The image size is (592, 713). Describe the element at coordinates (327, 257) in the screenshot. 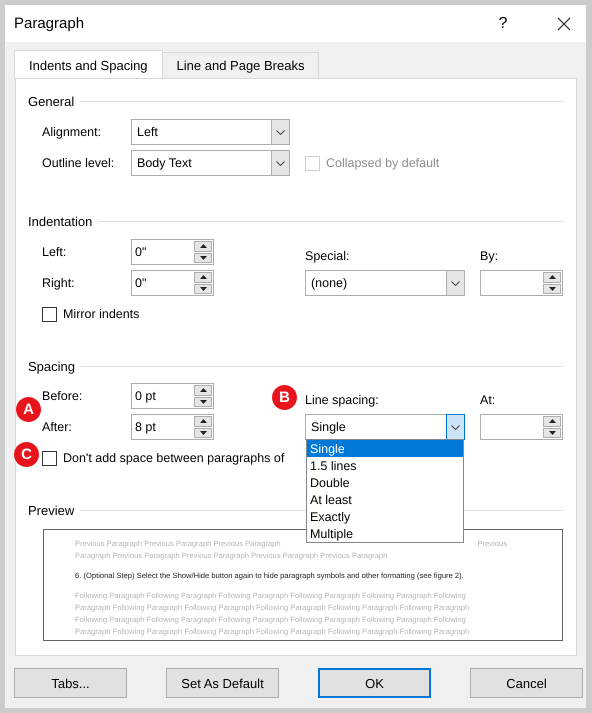

I see `field-label: Special:` at that location.